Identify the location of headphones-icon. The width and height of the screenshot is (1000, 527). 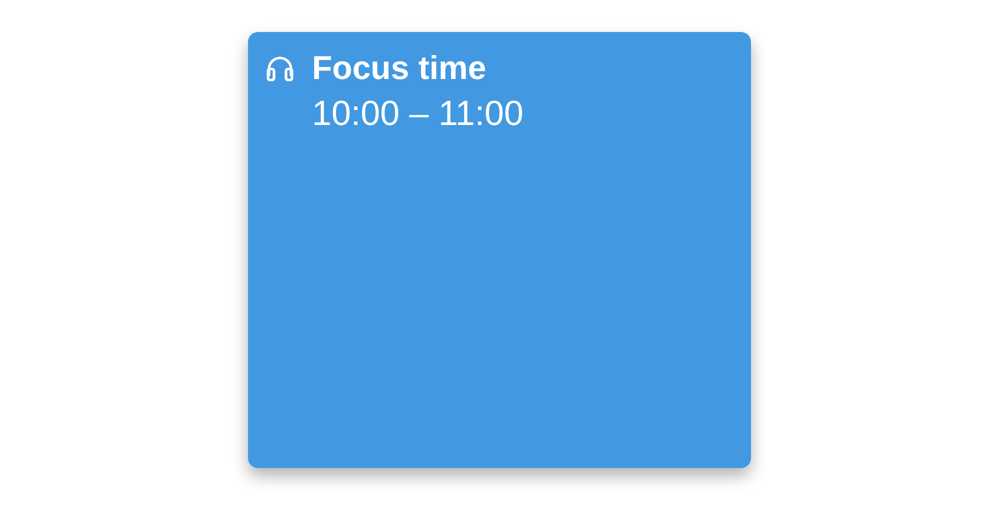
(280, 68).